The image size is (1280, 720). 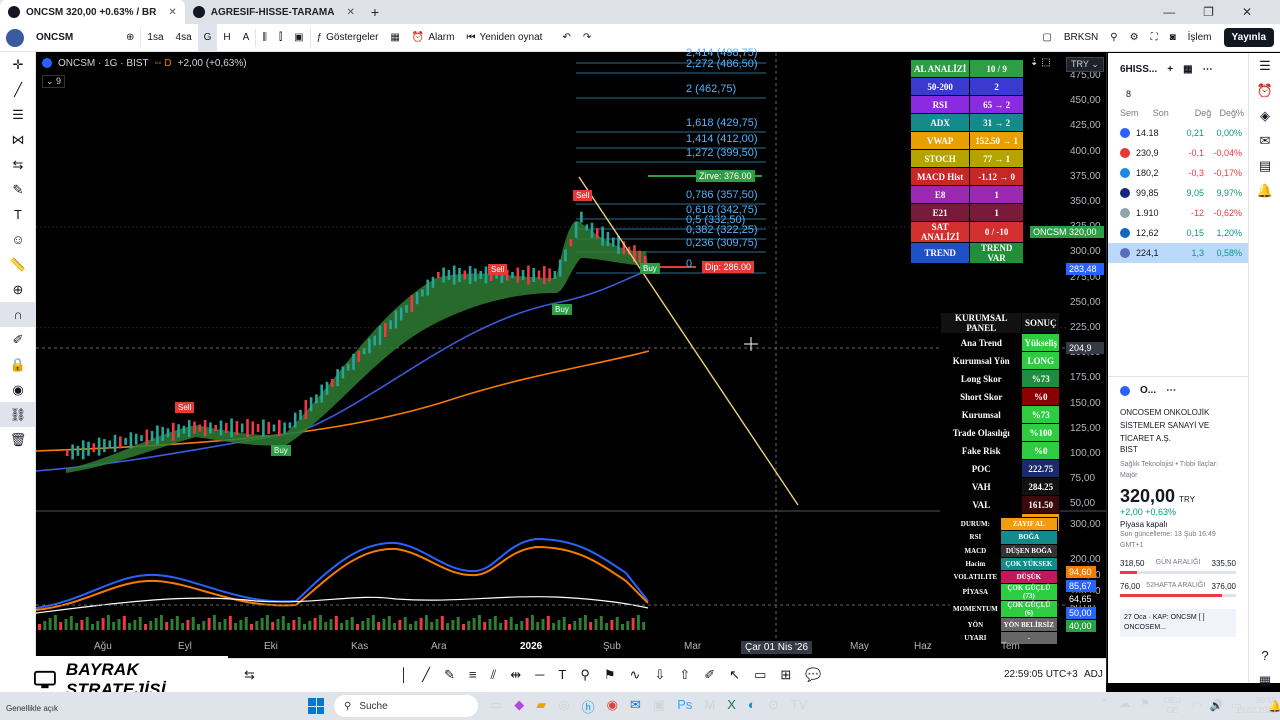 I want to click on notification-icon: 🔔, so click(x=1274, y=706).